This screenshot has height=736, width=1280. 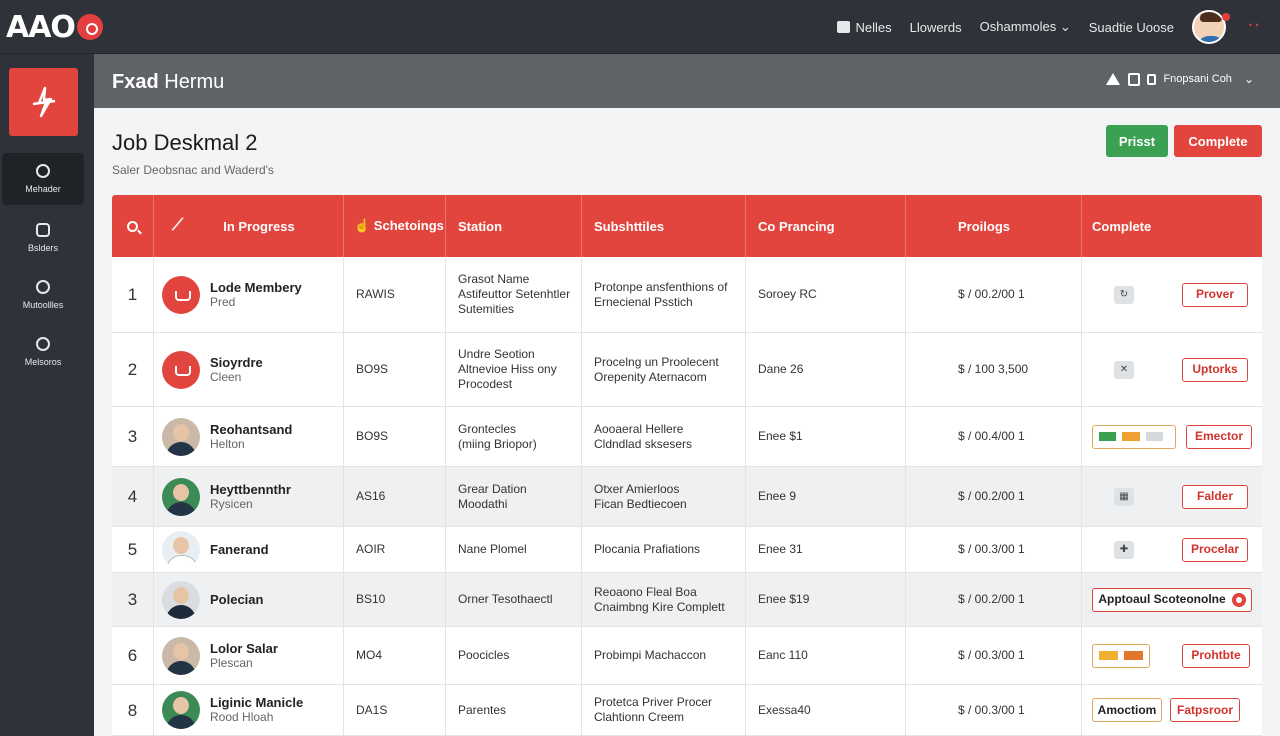 I want to click on app-mark-icon, so click(x=43, y=102).